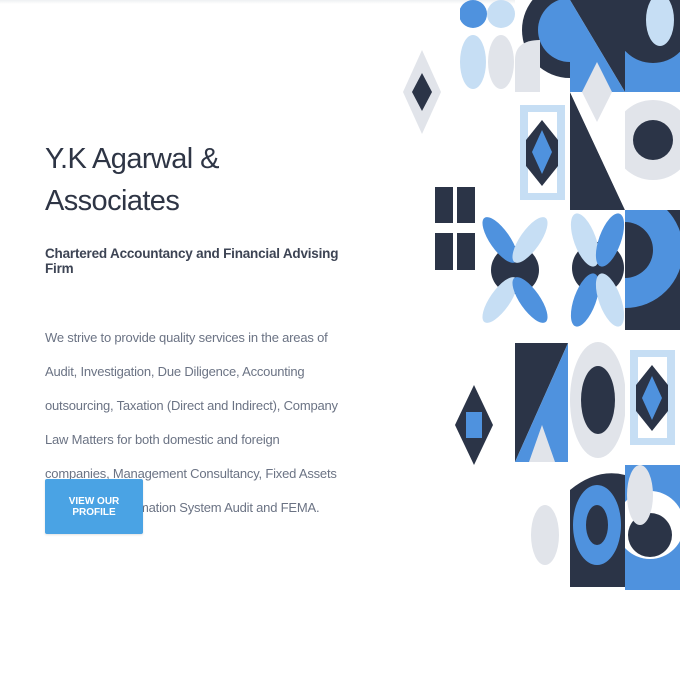 Image resolution: width=680 pixels, height=680 pixels. I want to click on diamond-shape-bottom, so click(474, 425).